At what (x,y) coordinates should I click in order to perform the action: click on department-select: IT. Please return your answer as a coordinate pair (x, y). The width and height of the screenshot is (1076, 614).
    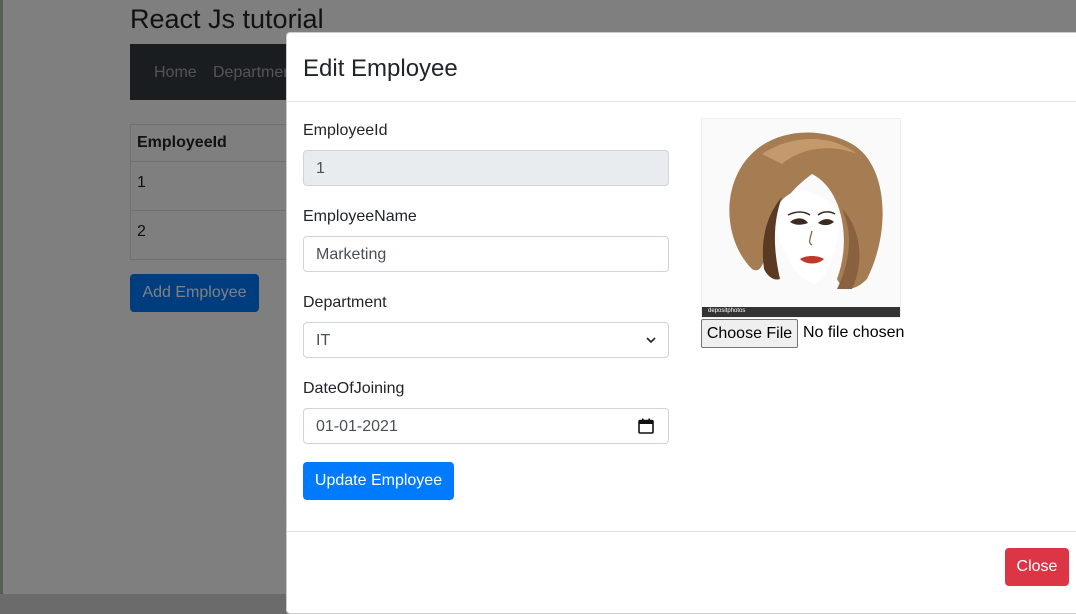
    Looking at the image, I should click on (486, 340).